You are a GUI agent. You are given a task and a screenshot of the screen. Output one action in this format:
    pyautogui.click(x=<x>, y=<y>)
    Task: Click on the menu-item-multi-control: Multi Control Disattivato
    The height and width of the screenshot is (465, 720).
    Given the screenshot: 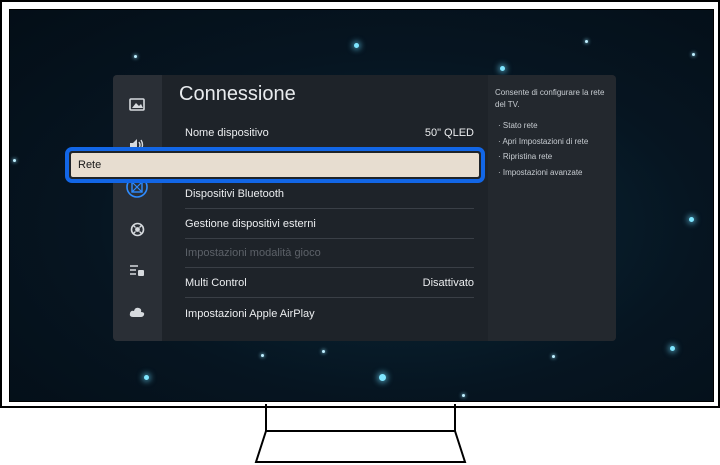 What is the action you would take?
    pyautogui.click(x=329, y=283)
    